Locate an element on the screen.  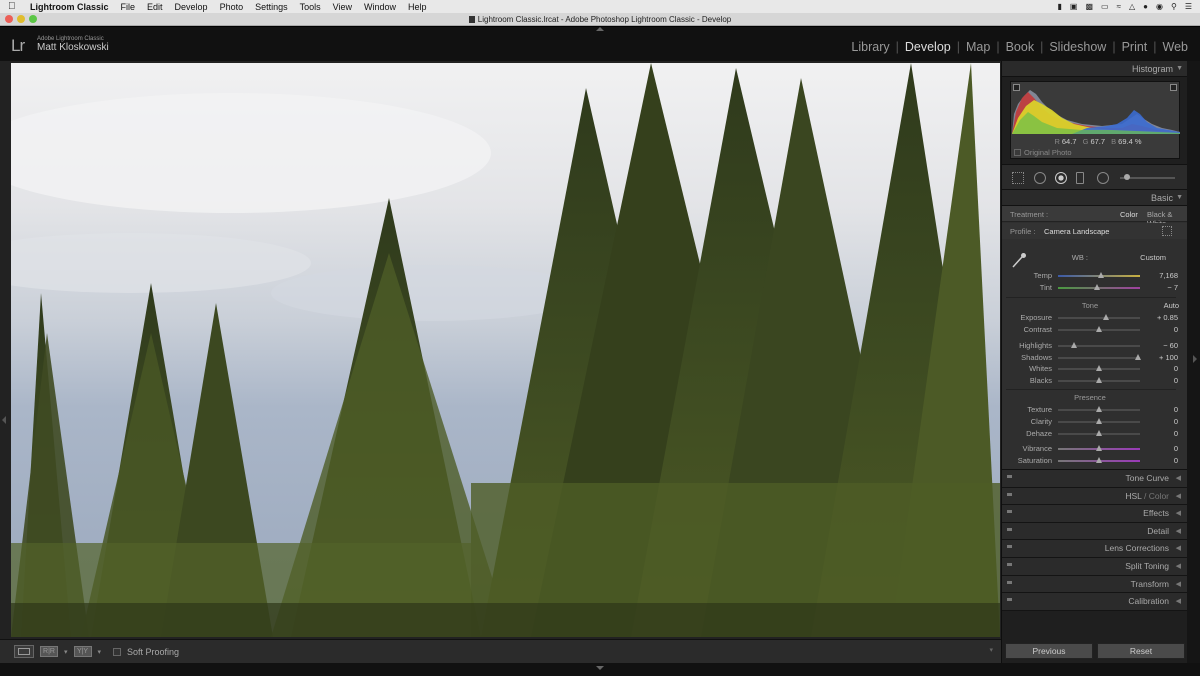
temp-knob is located at coordinates (1100, 275).